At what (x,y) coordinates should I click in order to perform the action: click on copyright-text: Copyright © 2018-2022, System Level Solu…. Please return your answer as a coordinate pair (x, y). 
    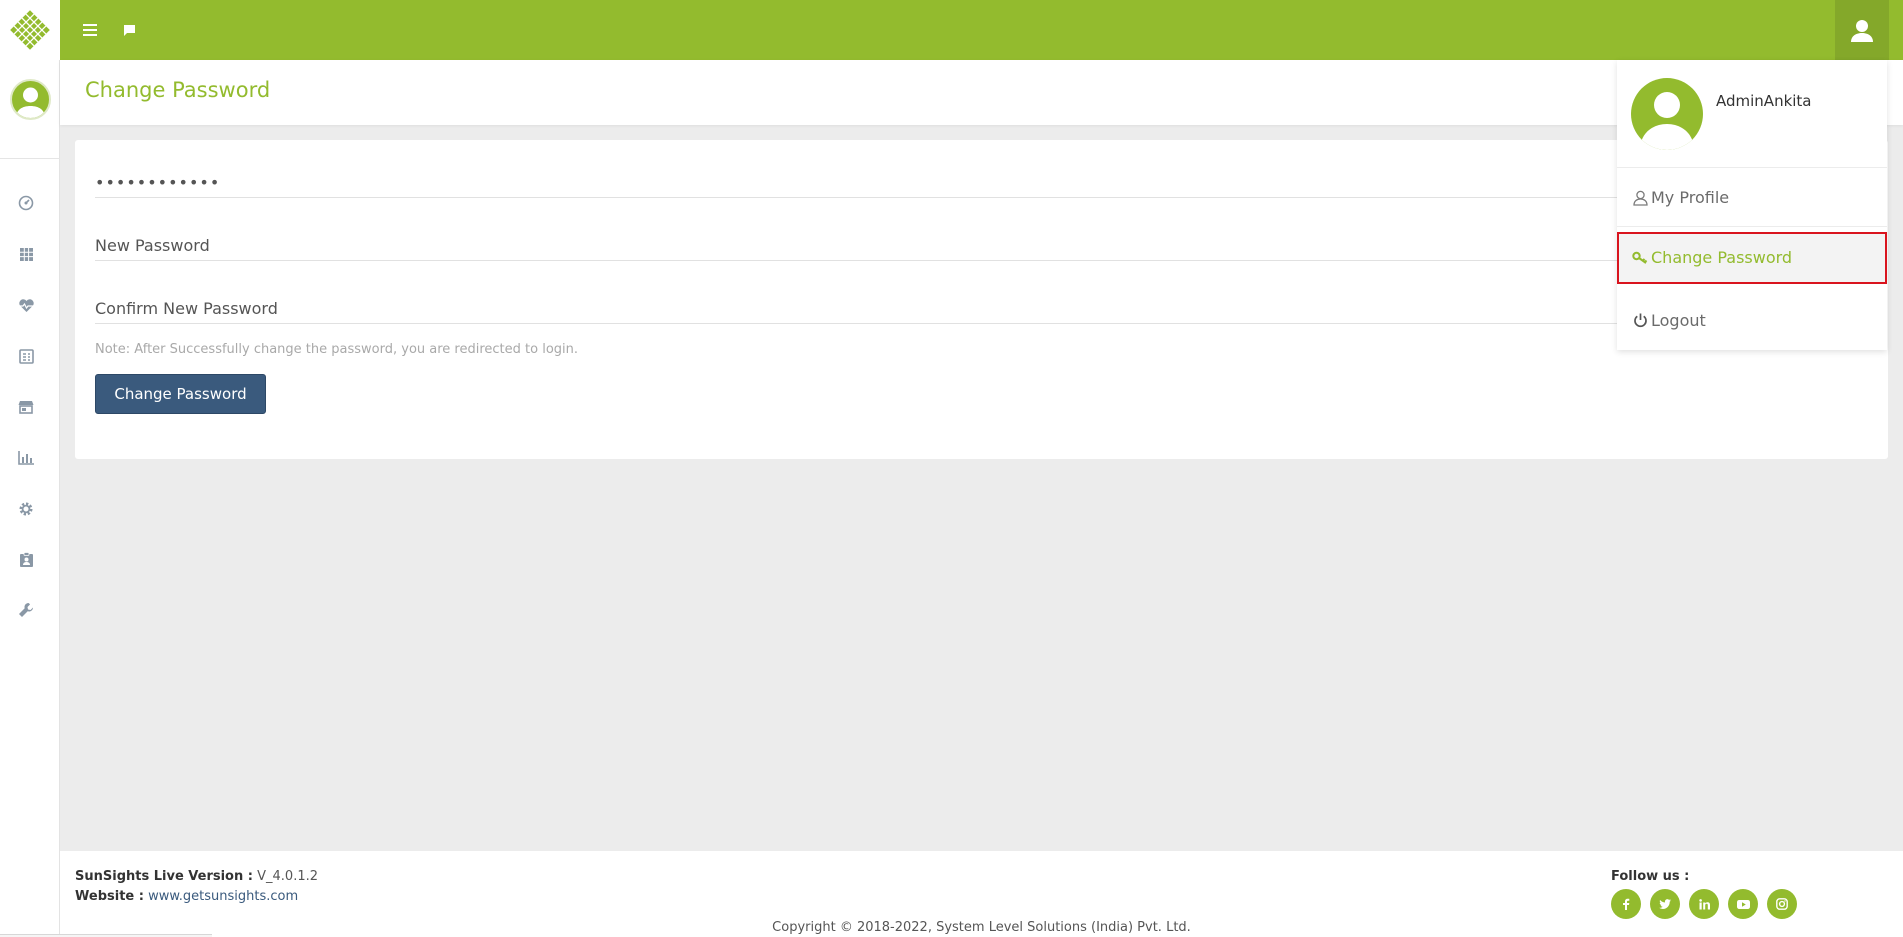
    Looking at the image, I should click on (981, 927).